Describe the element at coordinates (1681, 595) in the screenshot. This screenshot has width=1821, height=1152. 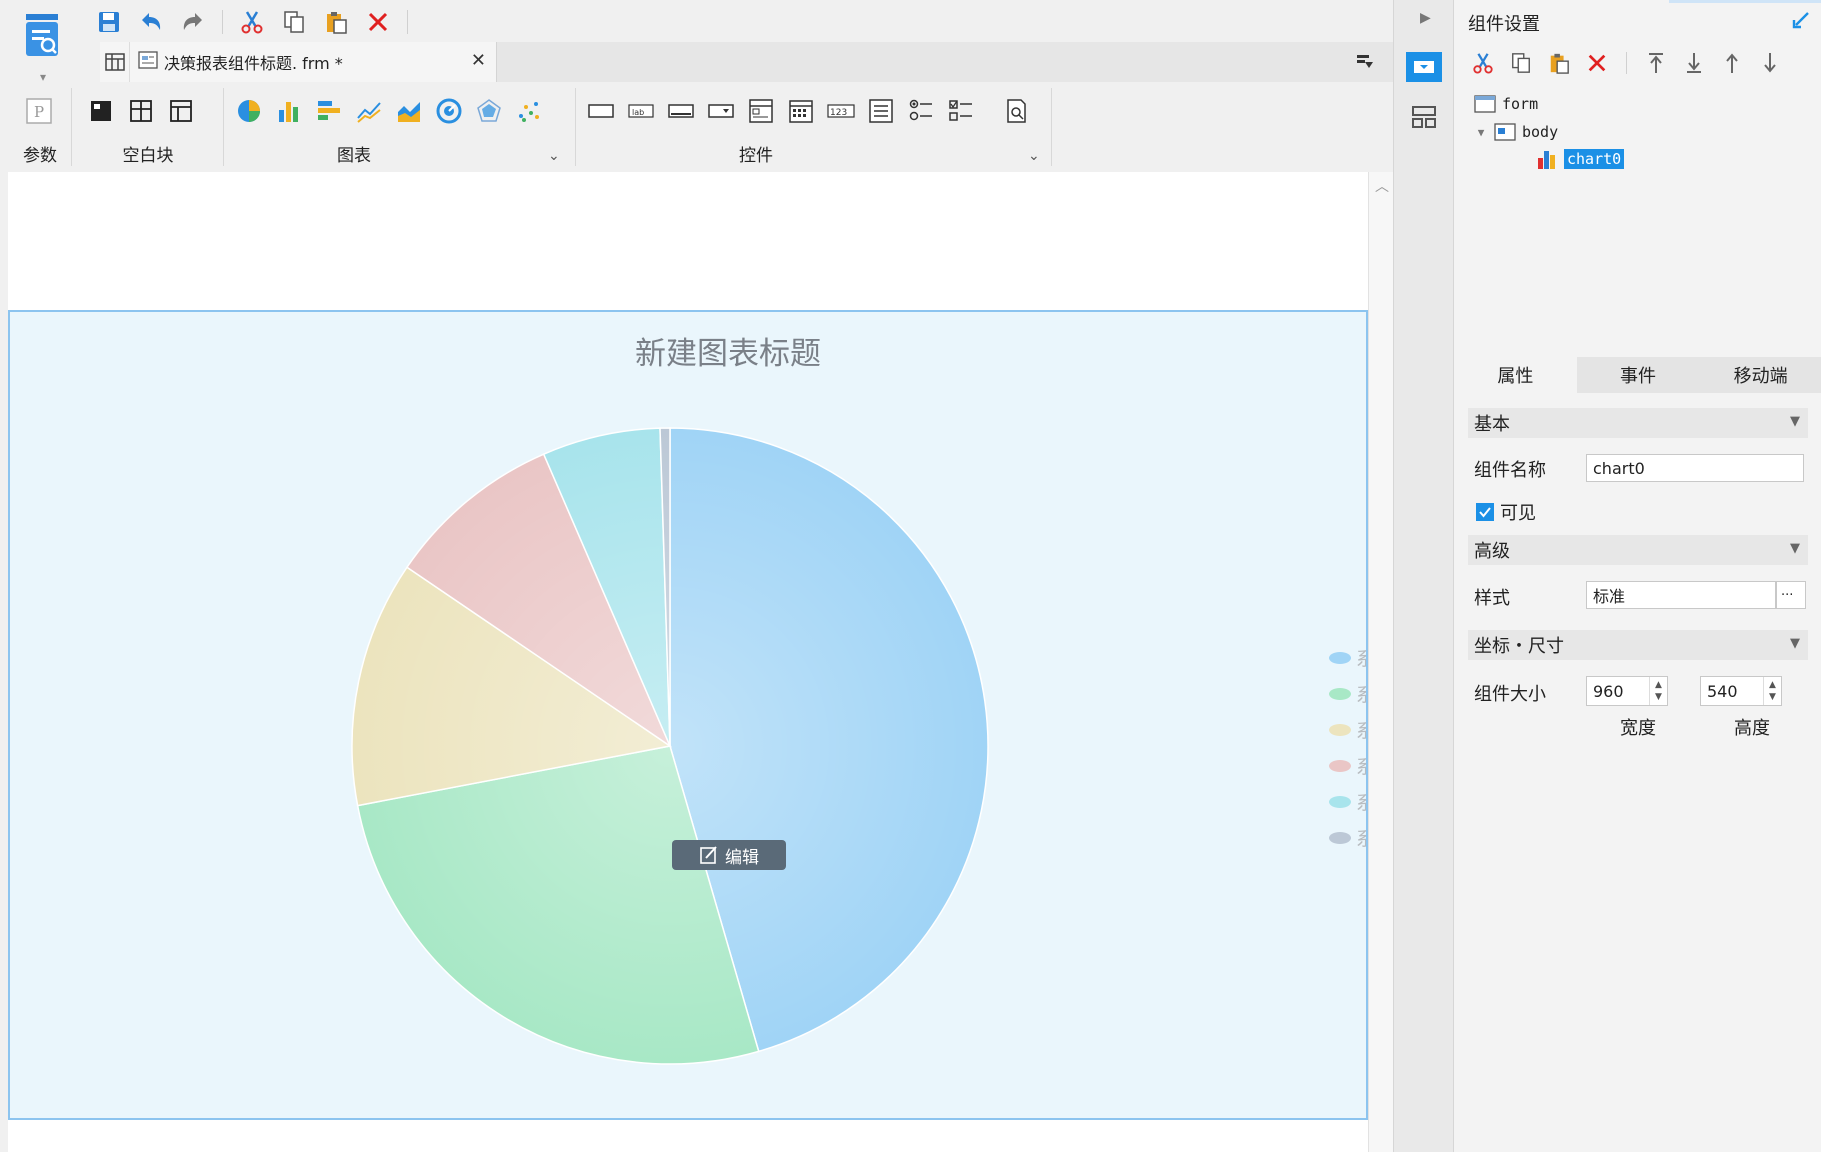
I see `style-field: 标准` at that location.